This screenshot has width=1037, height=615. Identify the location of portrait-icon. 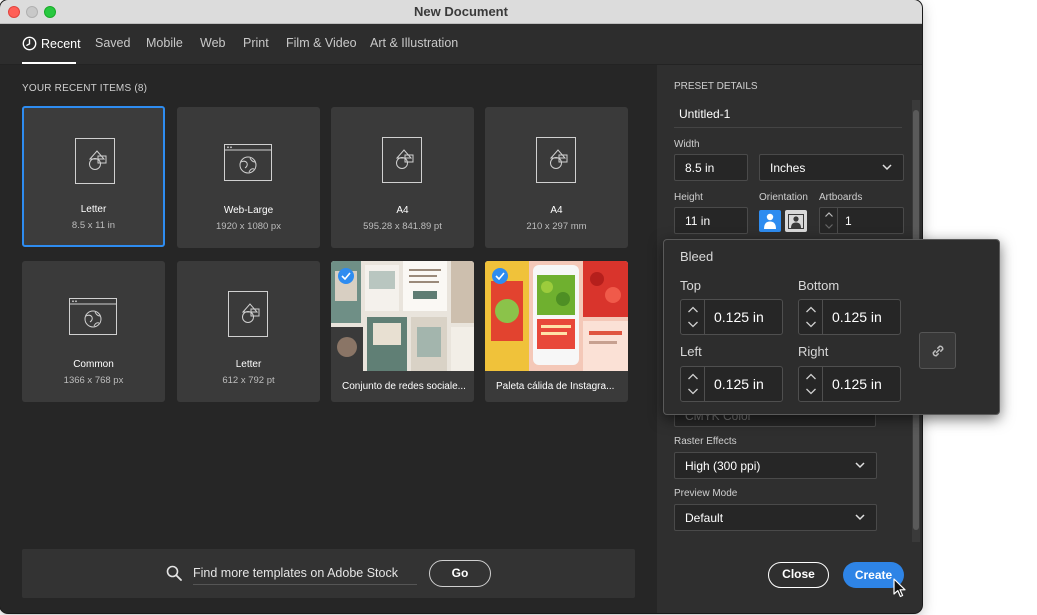
(770, 221).